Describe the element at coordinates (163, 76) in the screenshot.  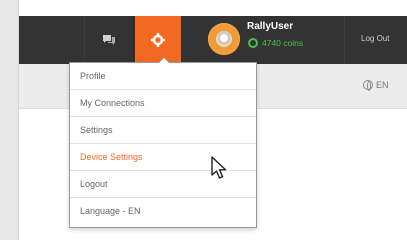
I see `menu-item-profile: Profile` at that location.